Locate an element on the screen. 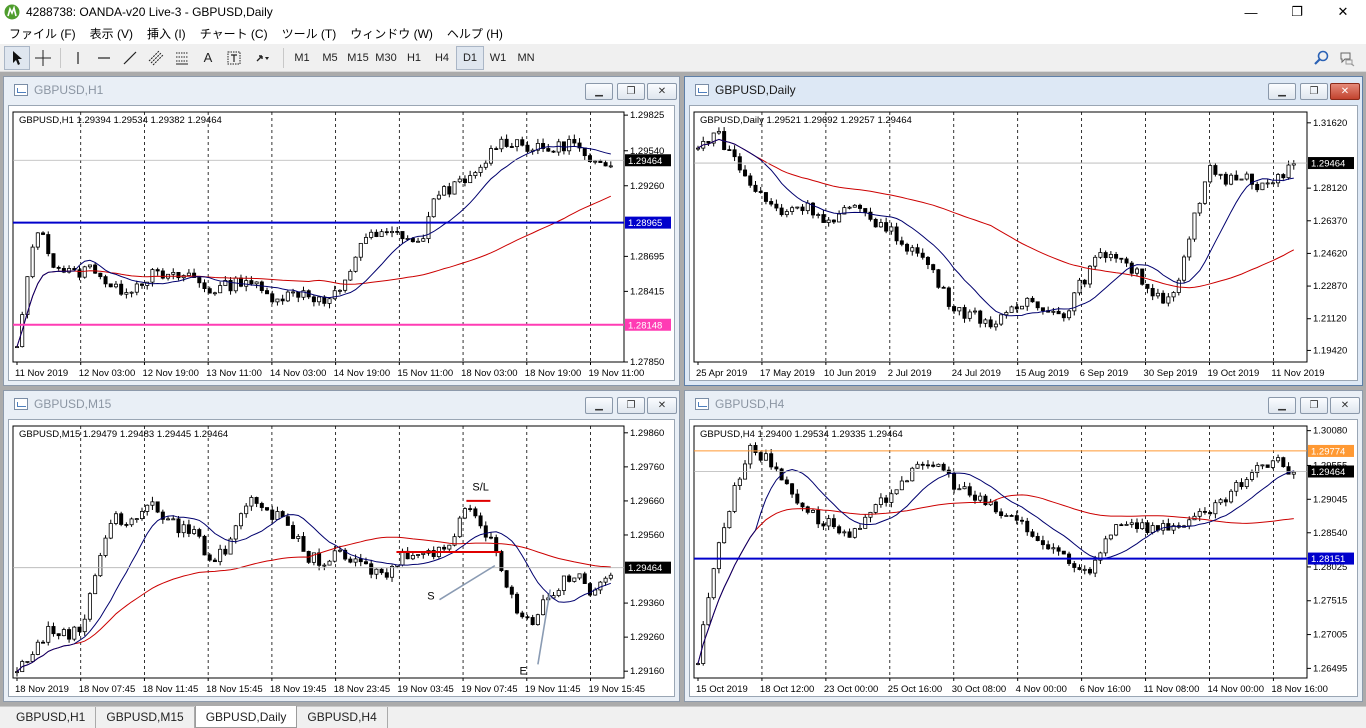 The image size is (1366, 728). menu-view: 表示 (V) is located at coordinates (111, 34).